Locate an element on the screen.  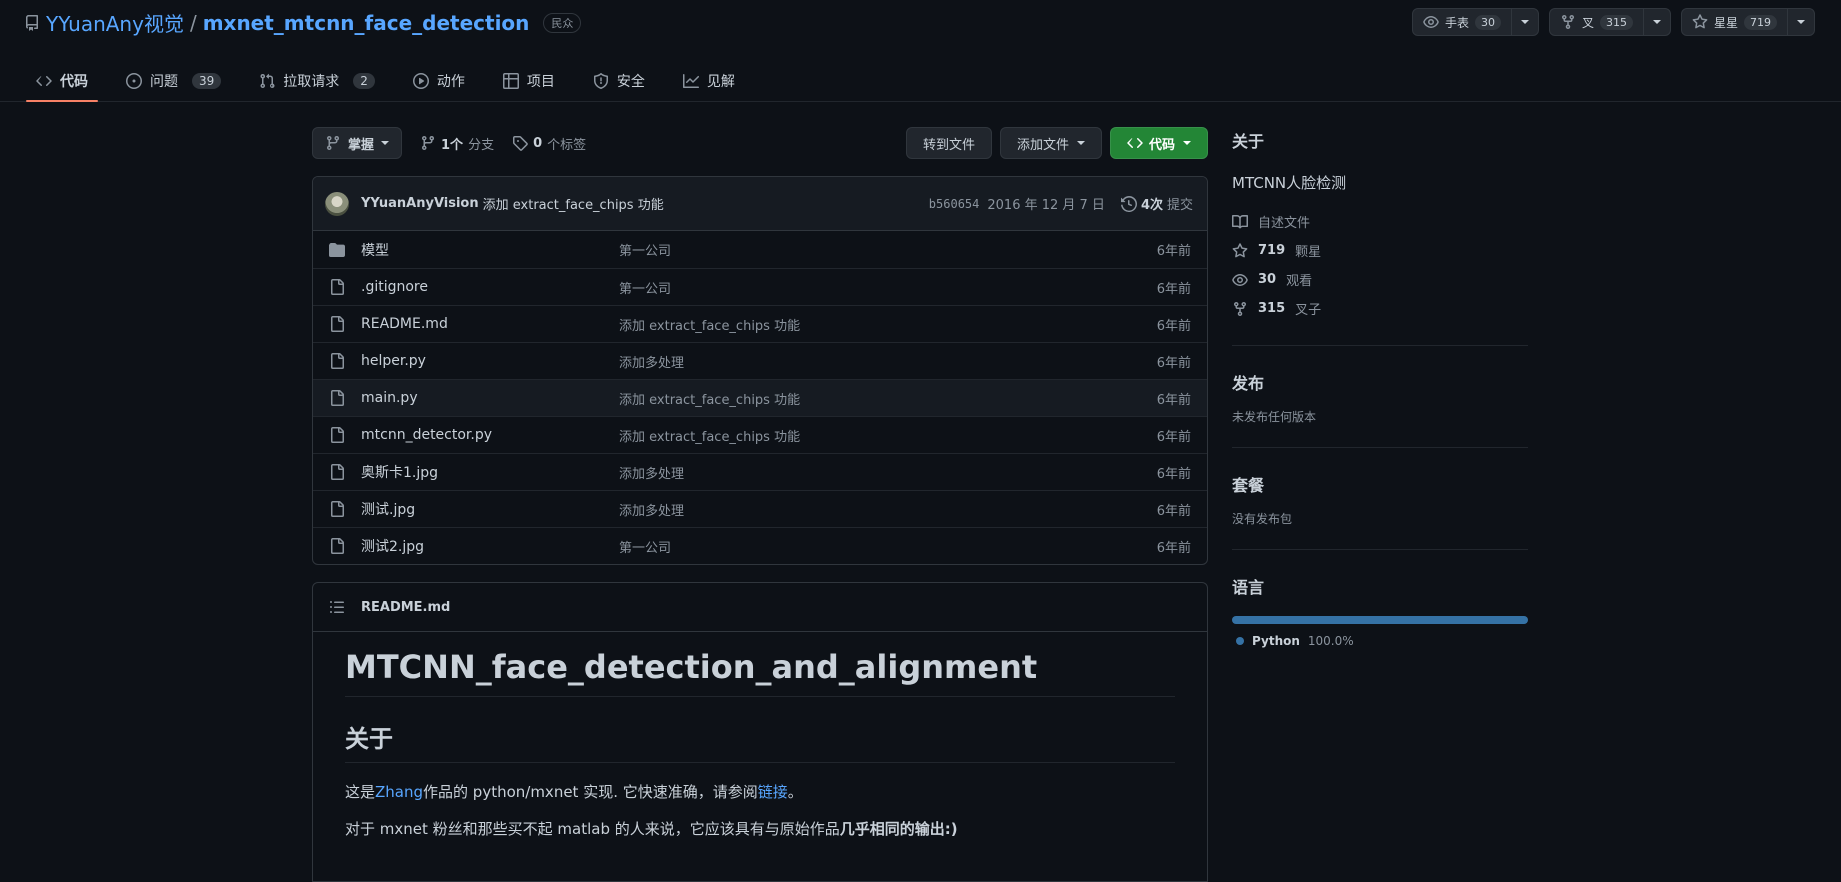
readme-heading: MTCNN_face_detection_and_alignment is located at coordinates (760, 664).